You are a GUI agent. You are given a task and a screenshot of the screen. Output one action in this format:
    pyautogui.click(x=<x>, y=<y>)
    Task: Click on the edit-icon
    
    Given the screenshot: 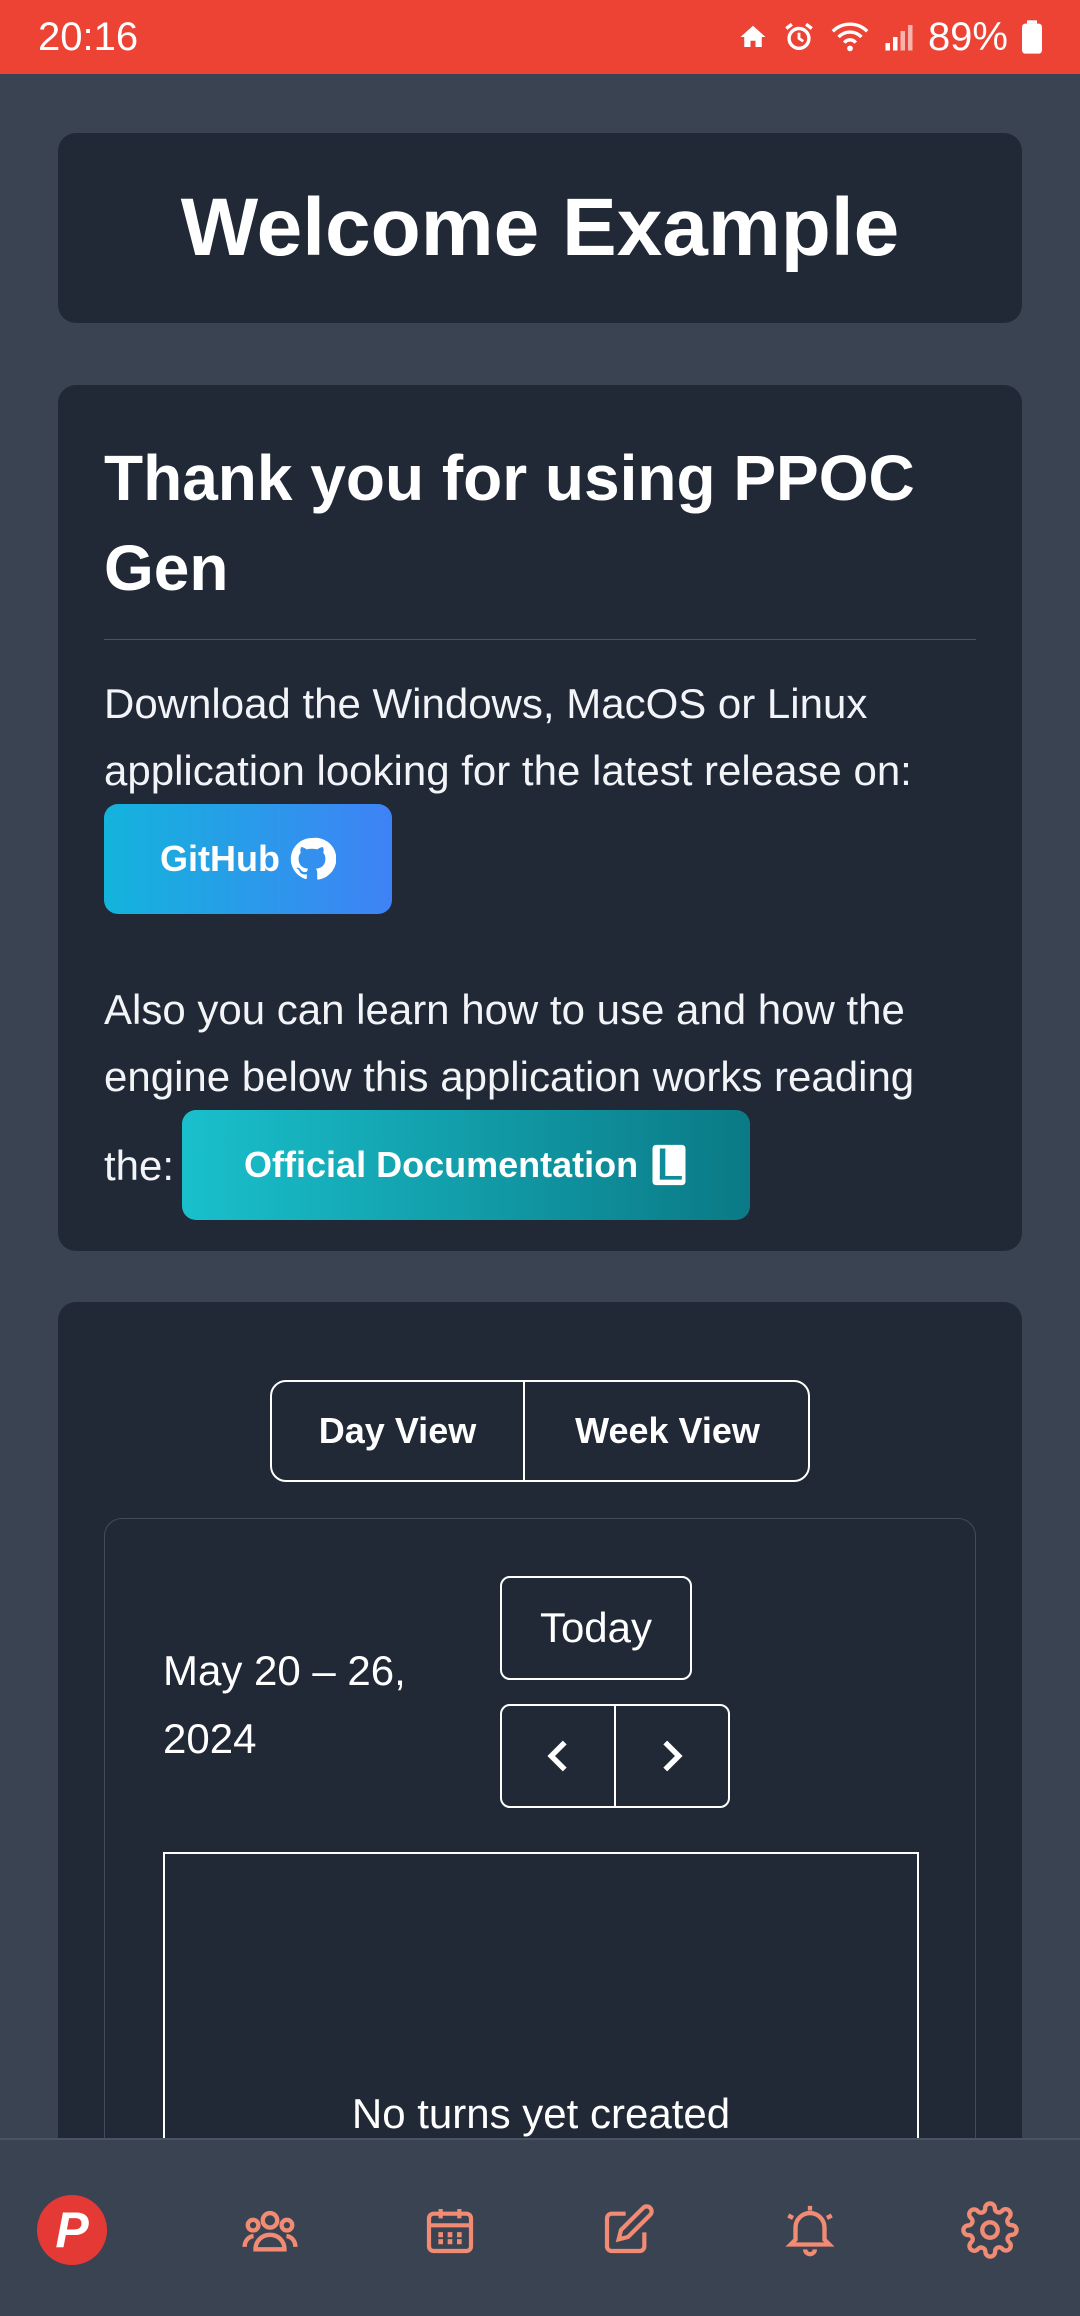 What is the action you would take?
    pyautogui.click(x=629, y=2229)
    